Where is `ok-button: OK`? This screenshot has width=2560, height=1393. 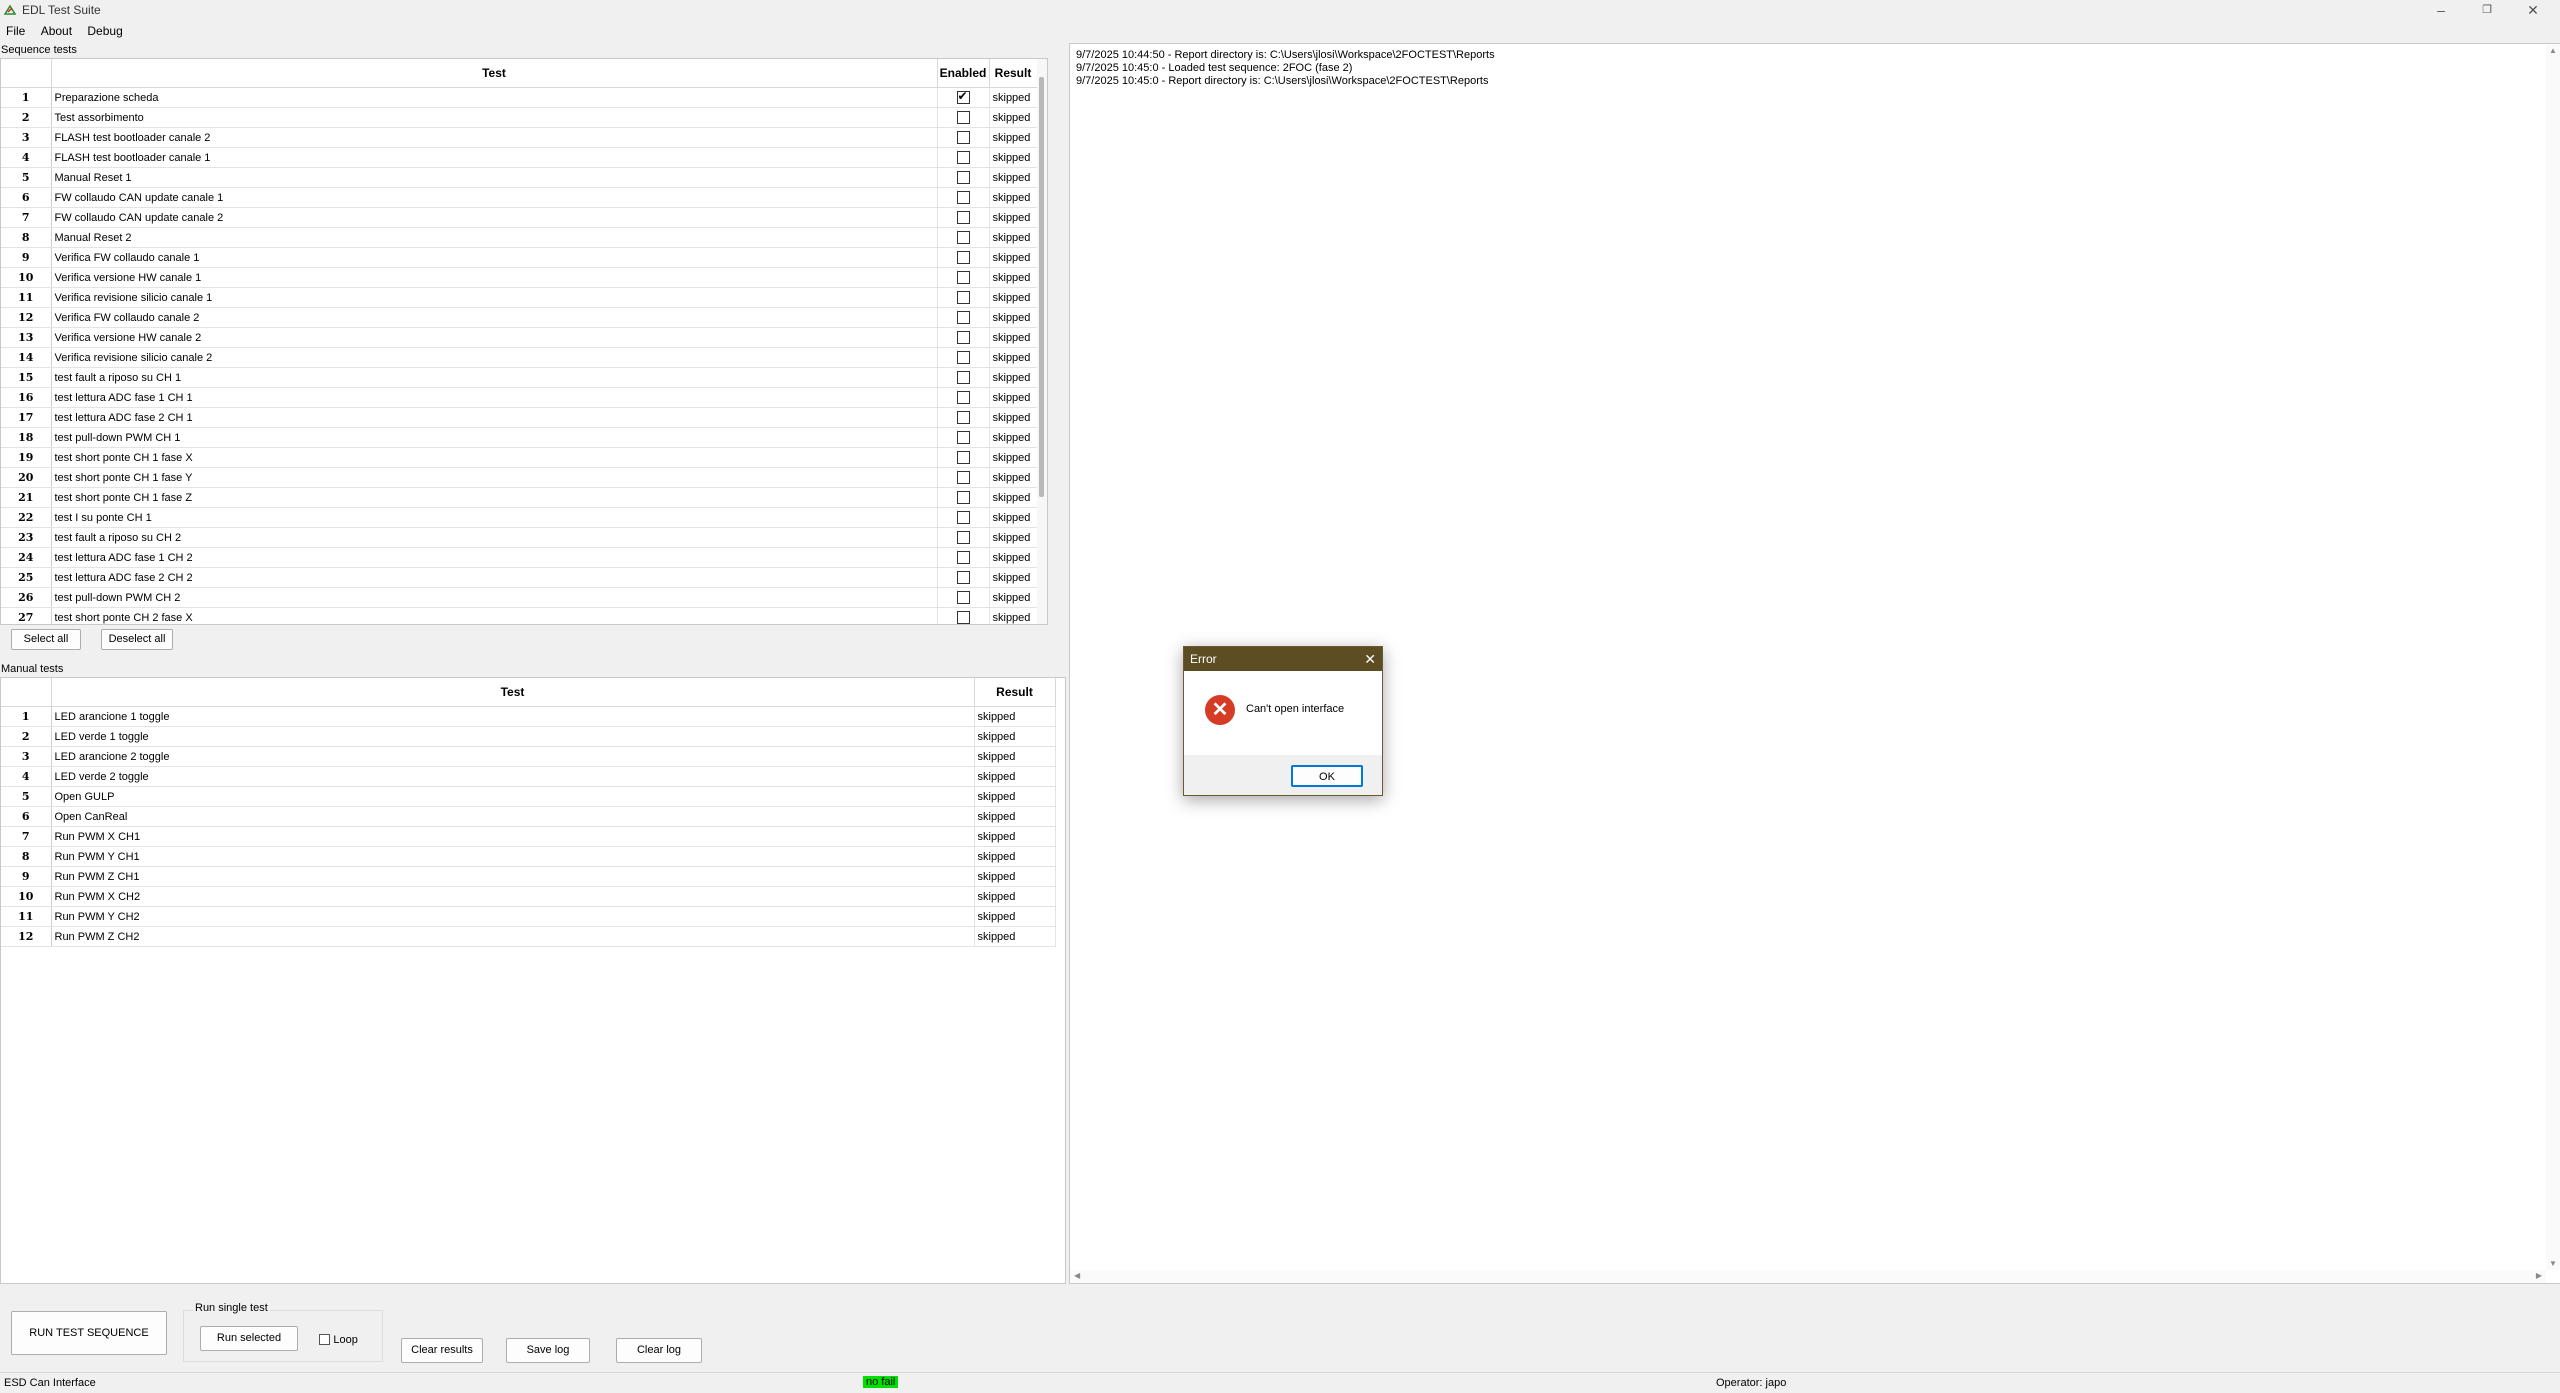
ok-button: OK is located at coordinates (1327, 776).